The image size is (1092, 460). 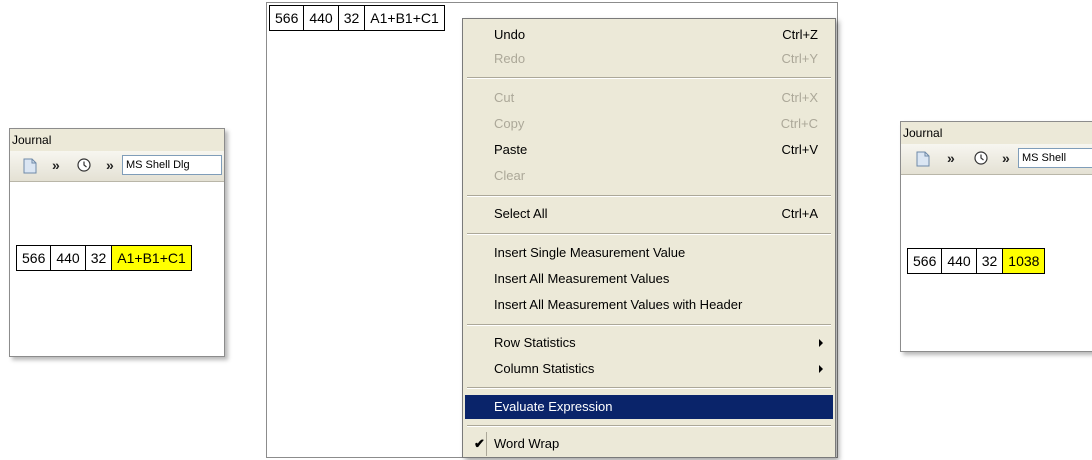 I want to click on result-cell: 1038, so click(x=1024, y=261).